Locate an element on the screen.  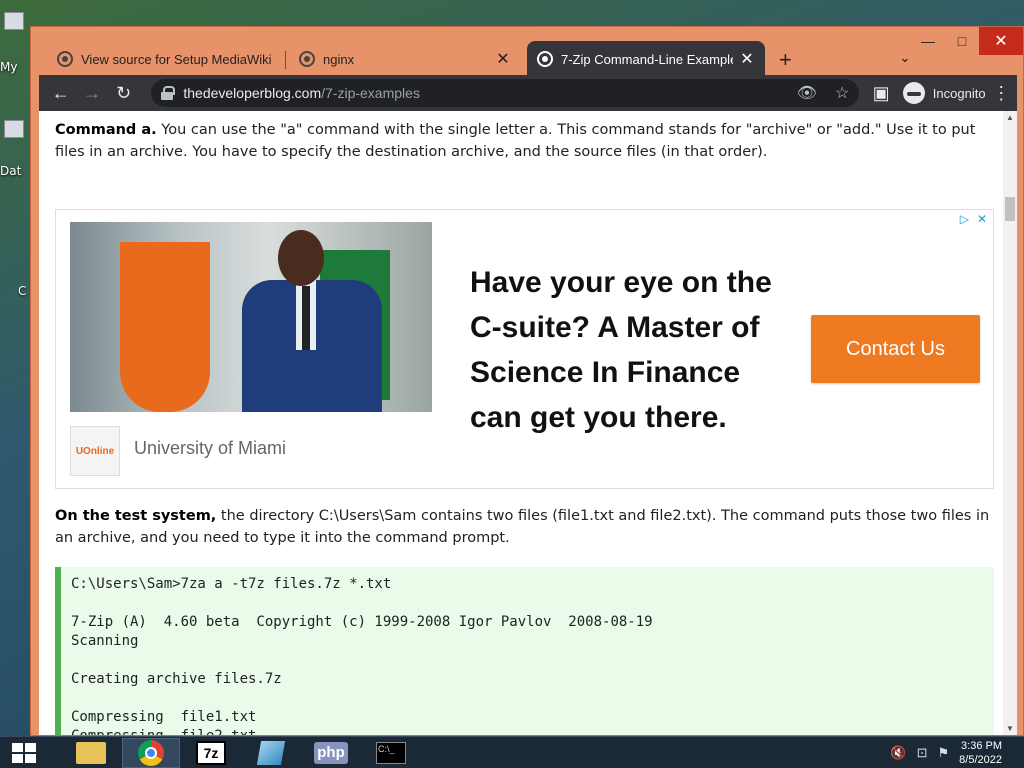
address-bar: thedeveloperblog.com/7-zip-examples 👁 ☆ is located at coordinates (505, 93).